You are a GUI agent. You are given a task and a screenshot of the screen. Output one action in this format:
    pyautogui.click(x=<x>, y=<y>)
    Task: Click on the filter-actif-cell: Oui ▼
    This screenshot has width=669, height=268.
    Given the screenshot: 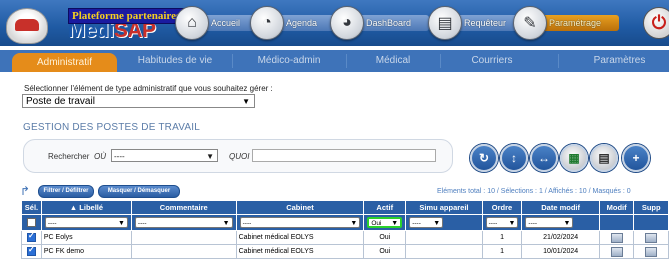 What is the action you would take?
    pyautogui.click(x=385, y=222)
    